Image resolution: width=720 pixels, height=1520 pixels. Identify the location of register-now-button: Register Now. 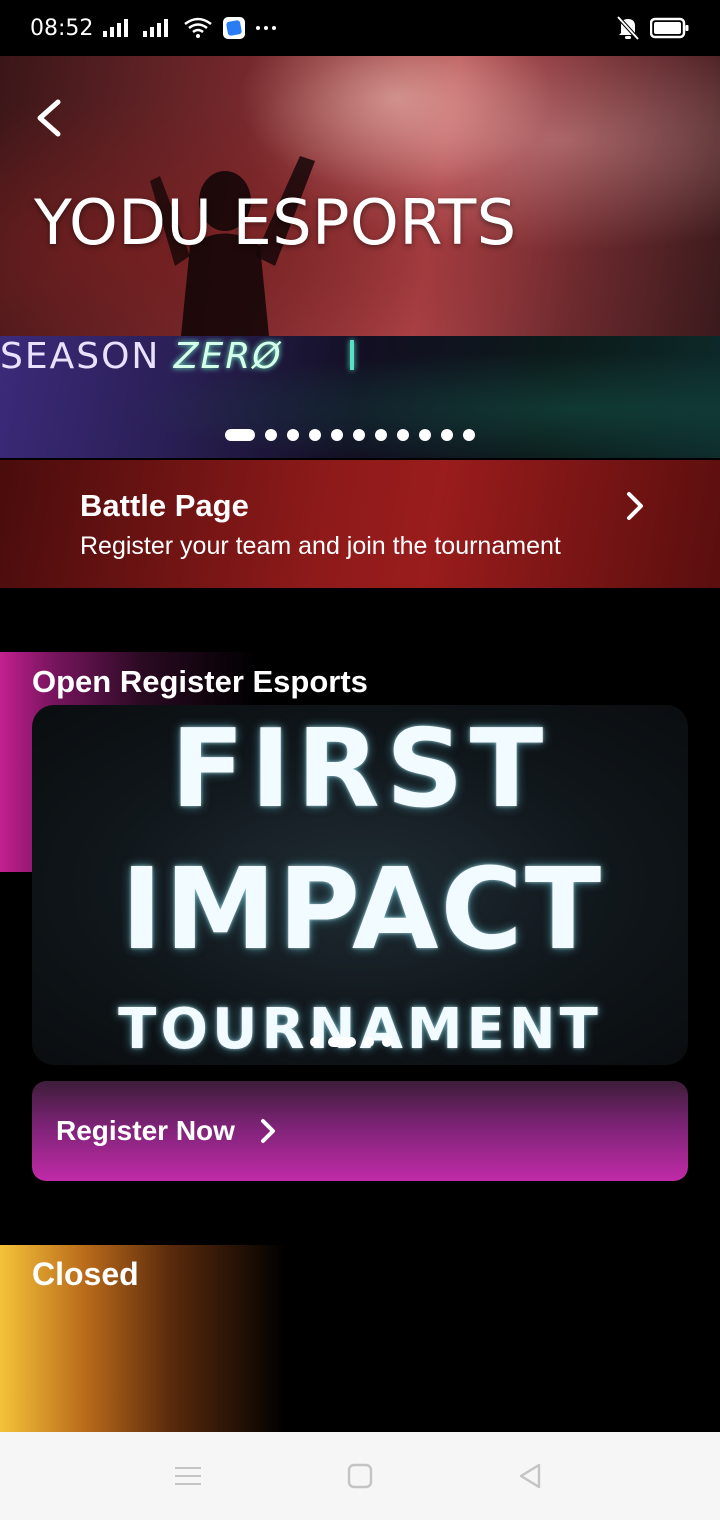
(360, 1131).